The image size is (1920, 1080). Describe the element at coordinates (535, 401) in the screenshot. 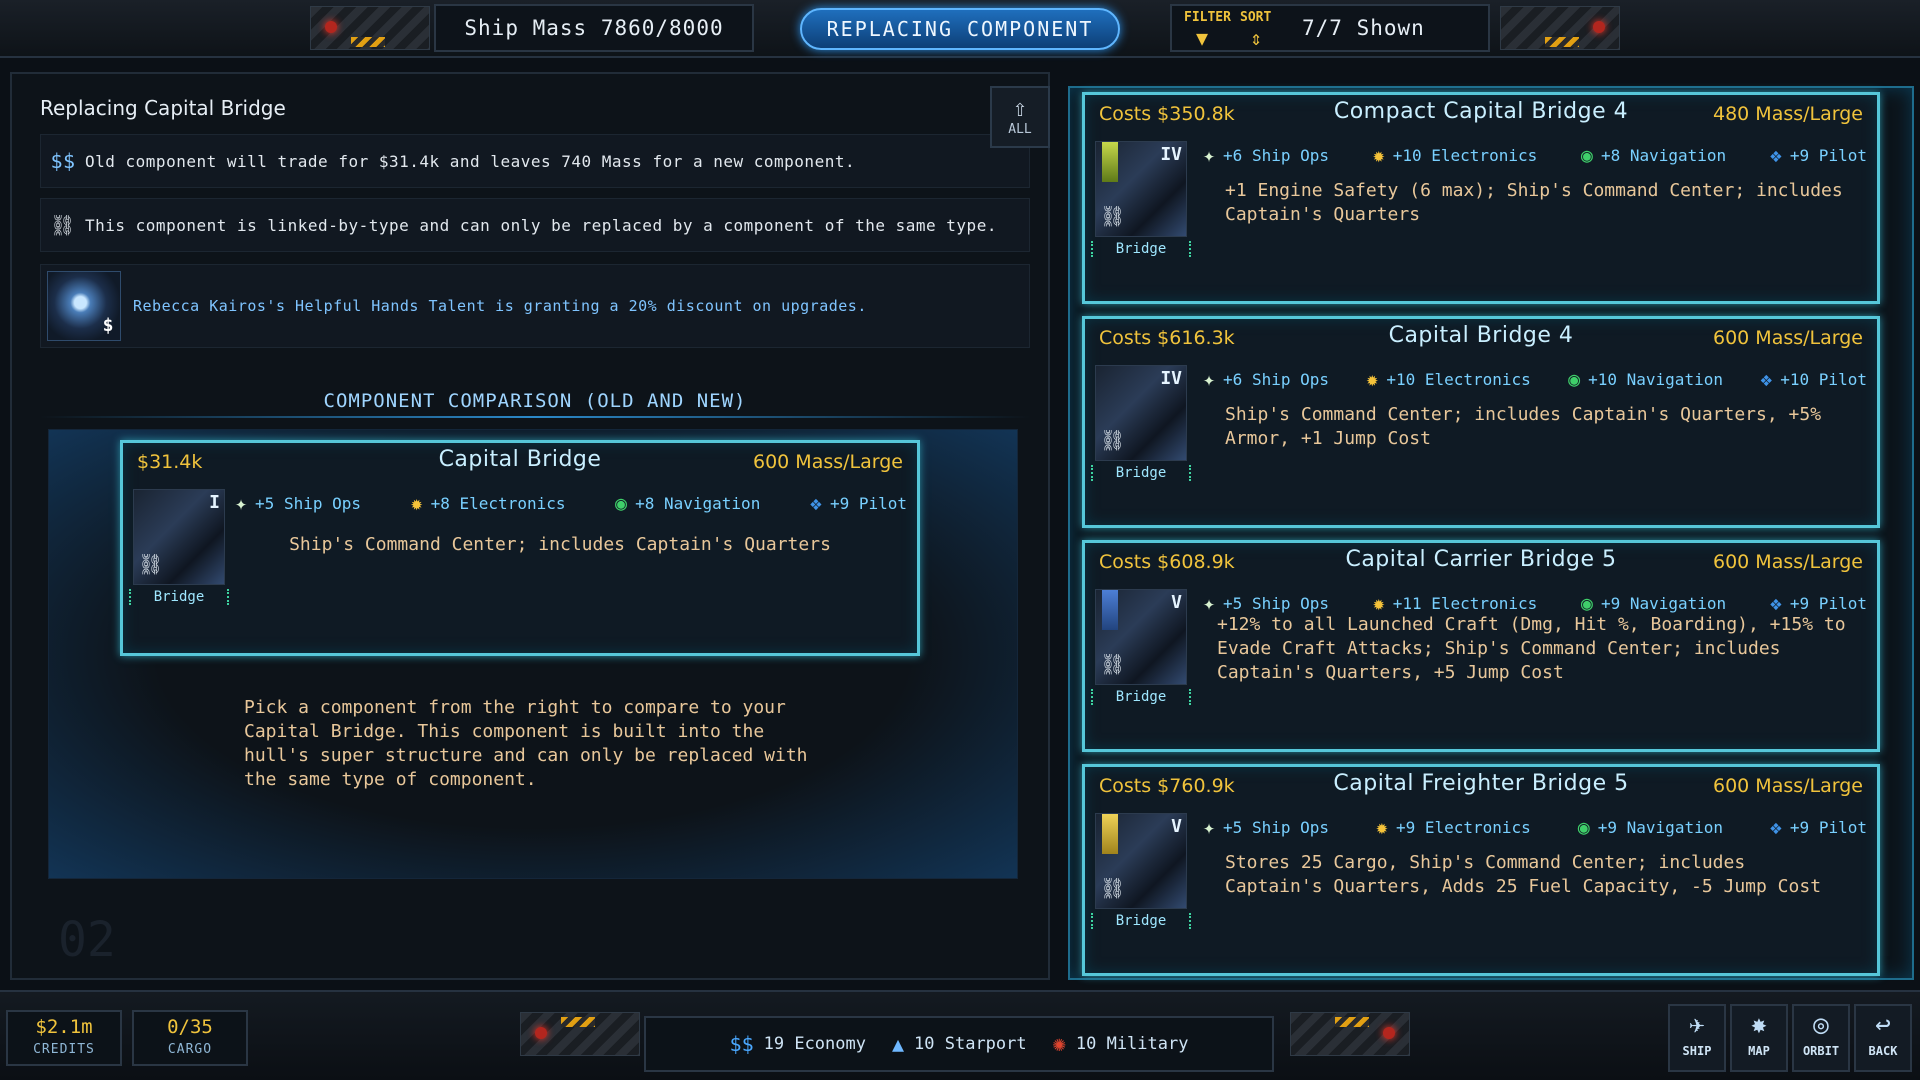

I see `comparison-header: COMPONENT COMPARISON (OLD AND NEW)` at that location.